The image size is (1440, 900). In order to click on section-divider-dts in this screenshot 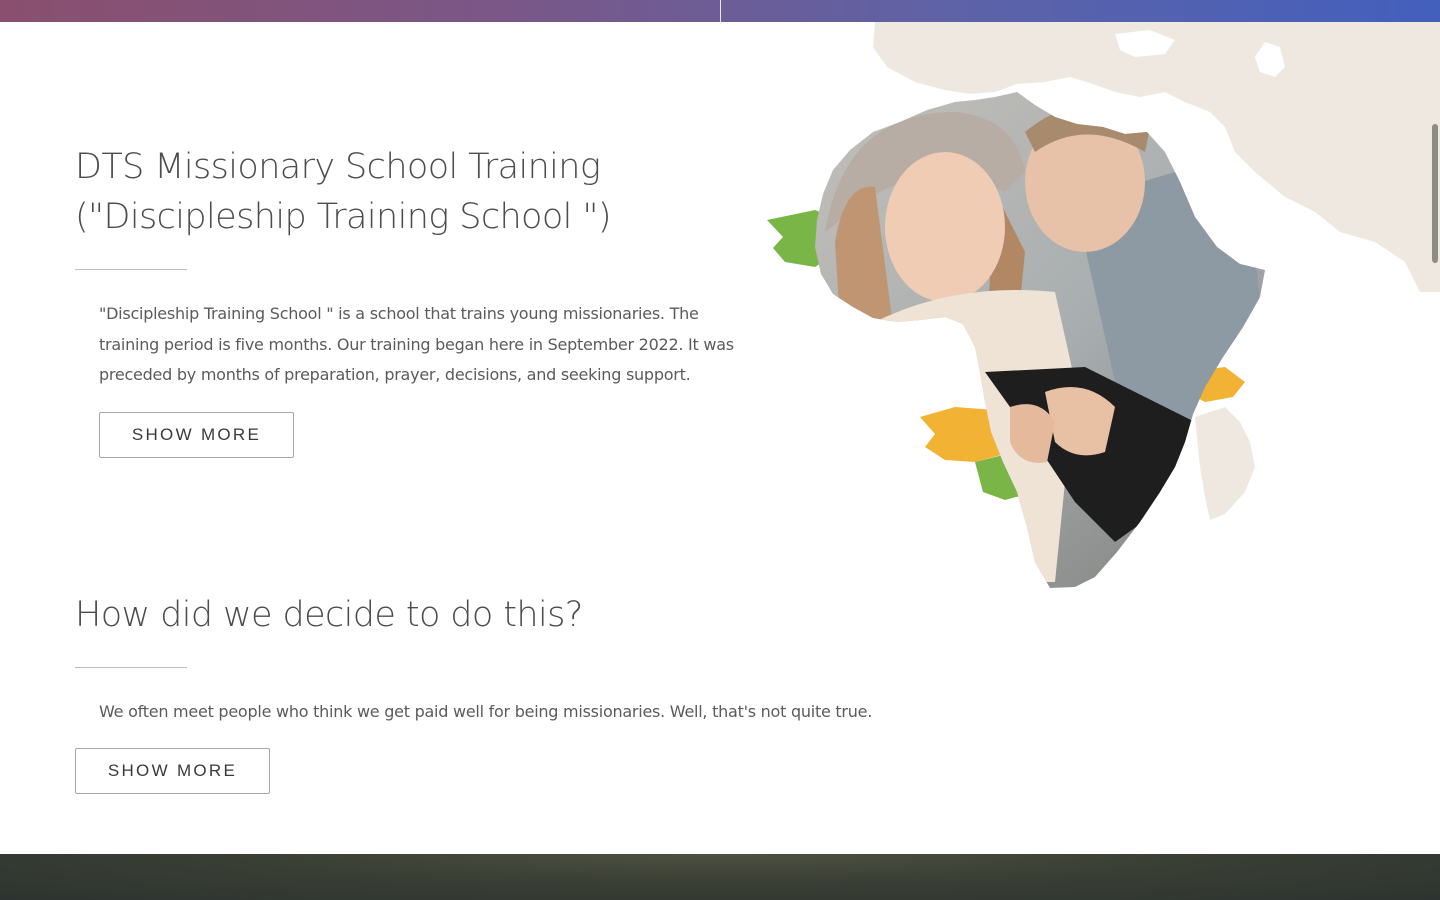, I will do `click(131, 269)`.